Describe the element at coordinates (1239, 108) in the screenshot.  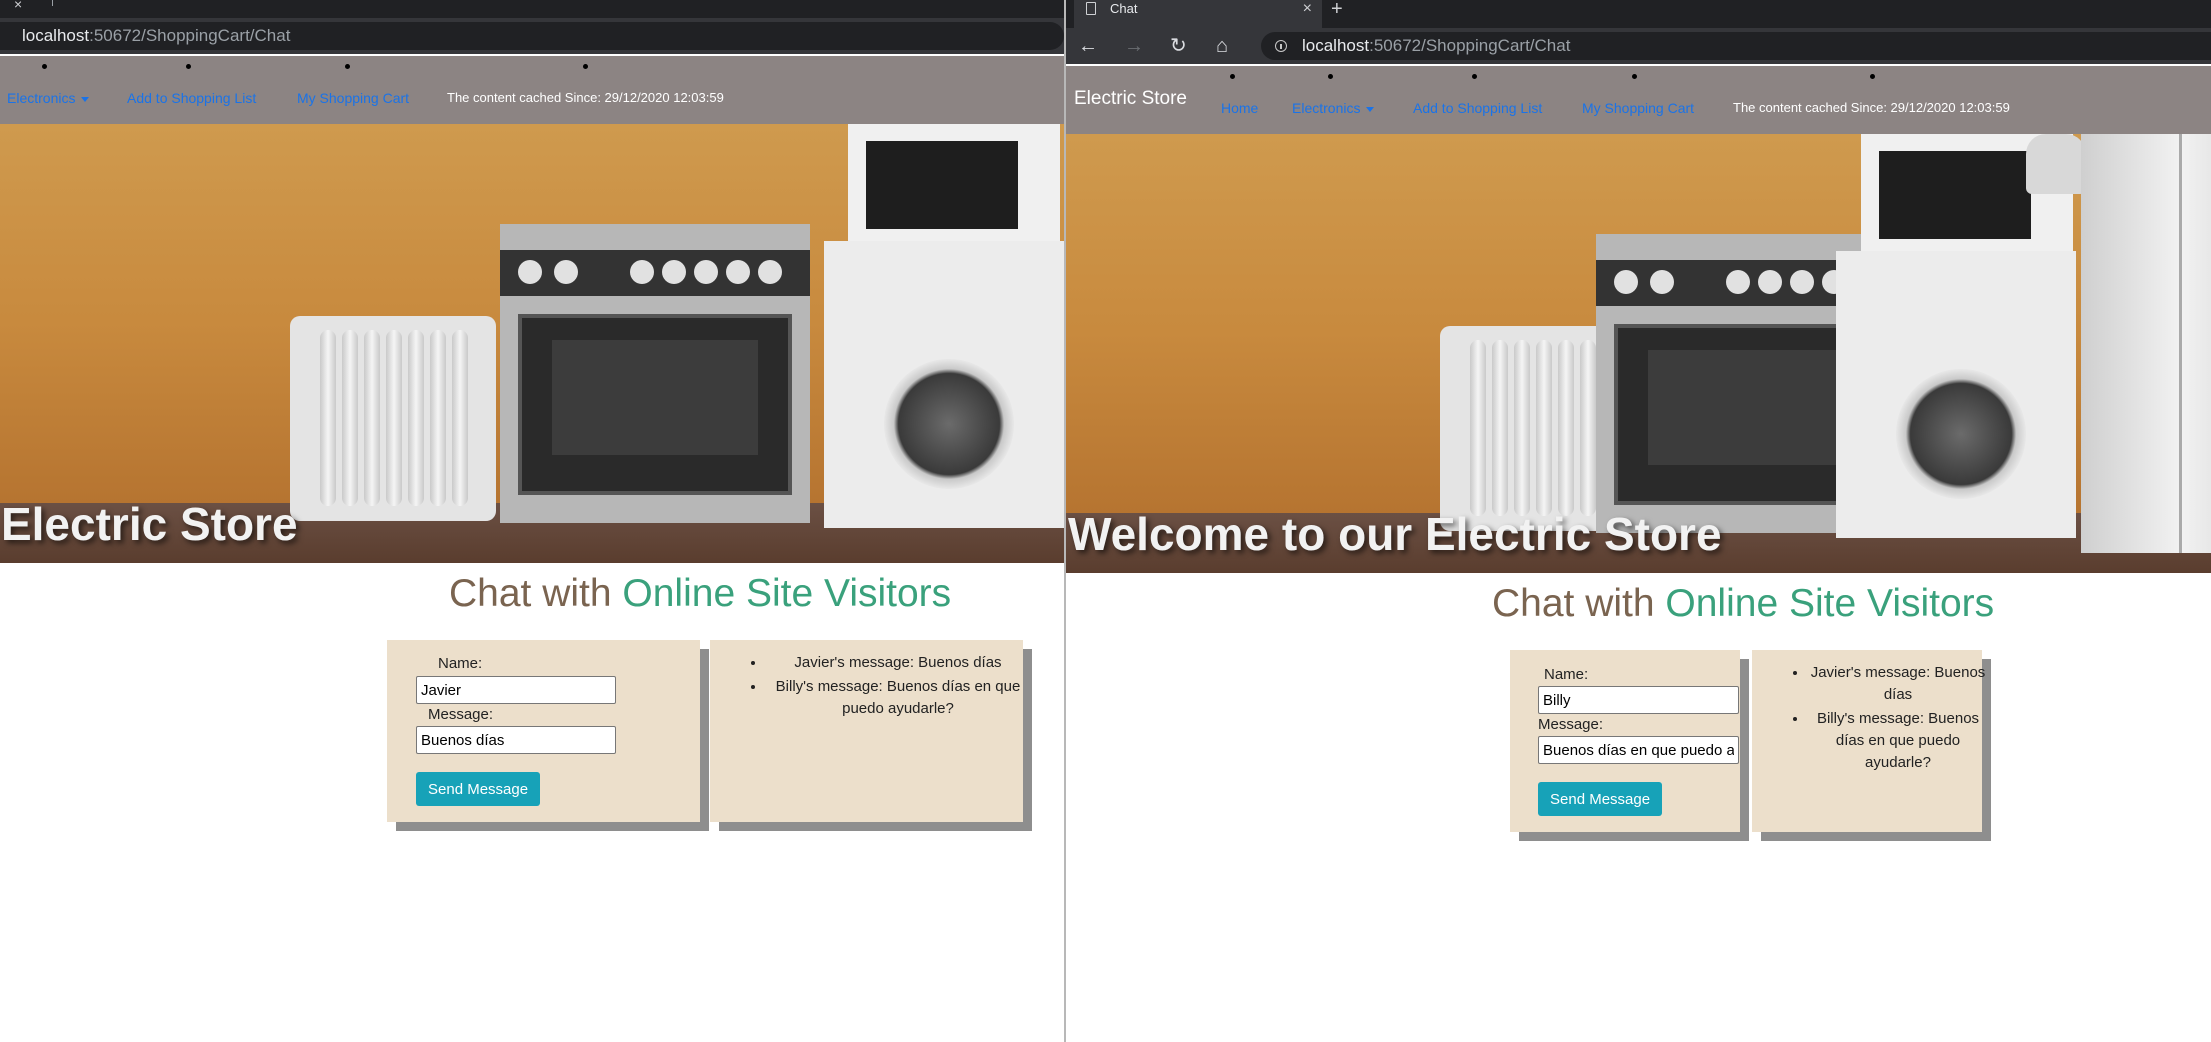
I see `nav-home: Home` at that location.